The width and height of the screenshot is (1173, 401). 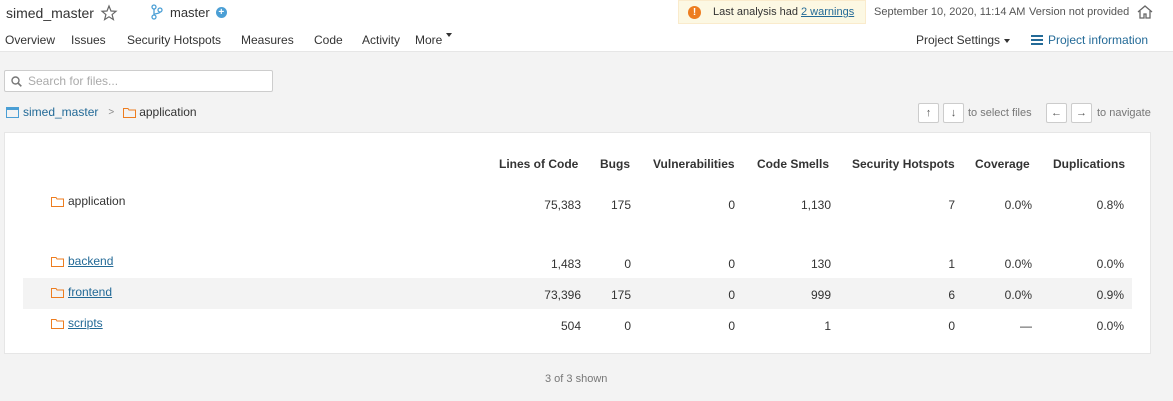 I want to click on cell-loc: 73,396, so click(x=562, y=295).